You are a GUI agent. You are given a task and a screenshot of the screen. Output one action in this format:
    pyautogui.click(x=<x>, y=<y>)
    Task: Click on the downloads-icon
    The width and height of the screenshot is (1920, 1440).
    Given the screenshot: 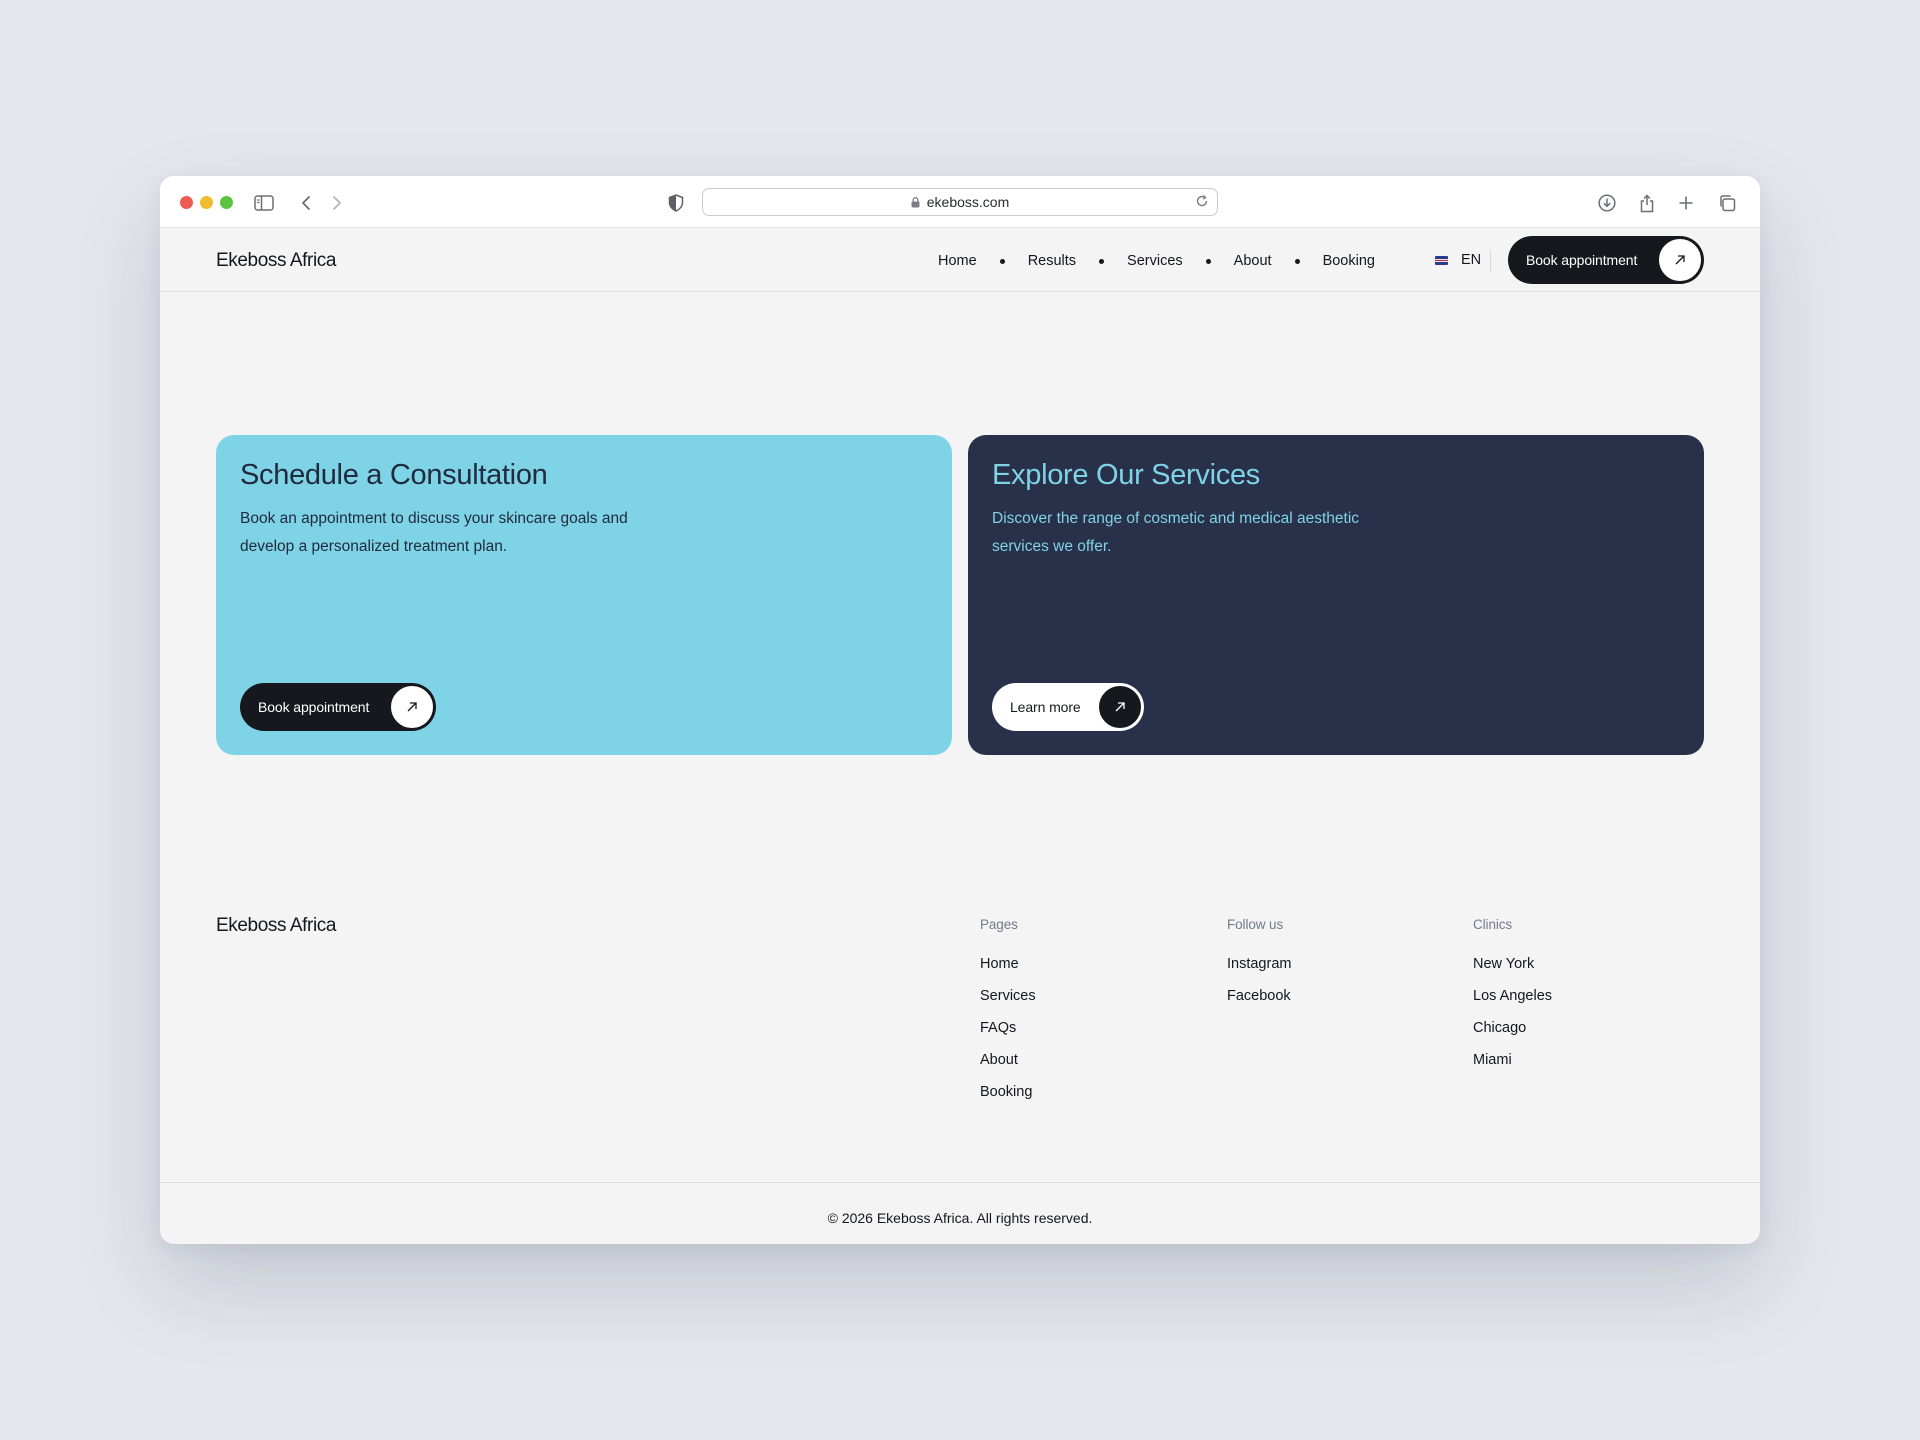 What is the action you would take?
    pyautogui.click(x=1607, y=203)
    